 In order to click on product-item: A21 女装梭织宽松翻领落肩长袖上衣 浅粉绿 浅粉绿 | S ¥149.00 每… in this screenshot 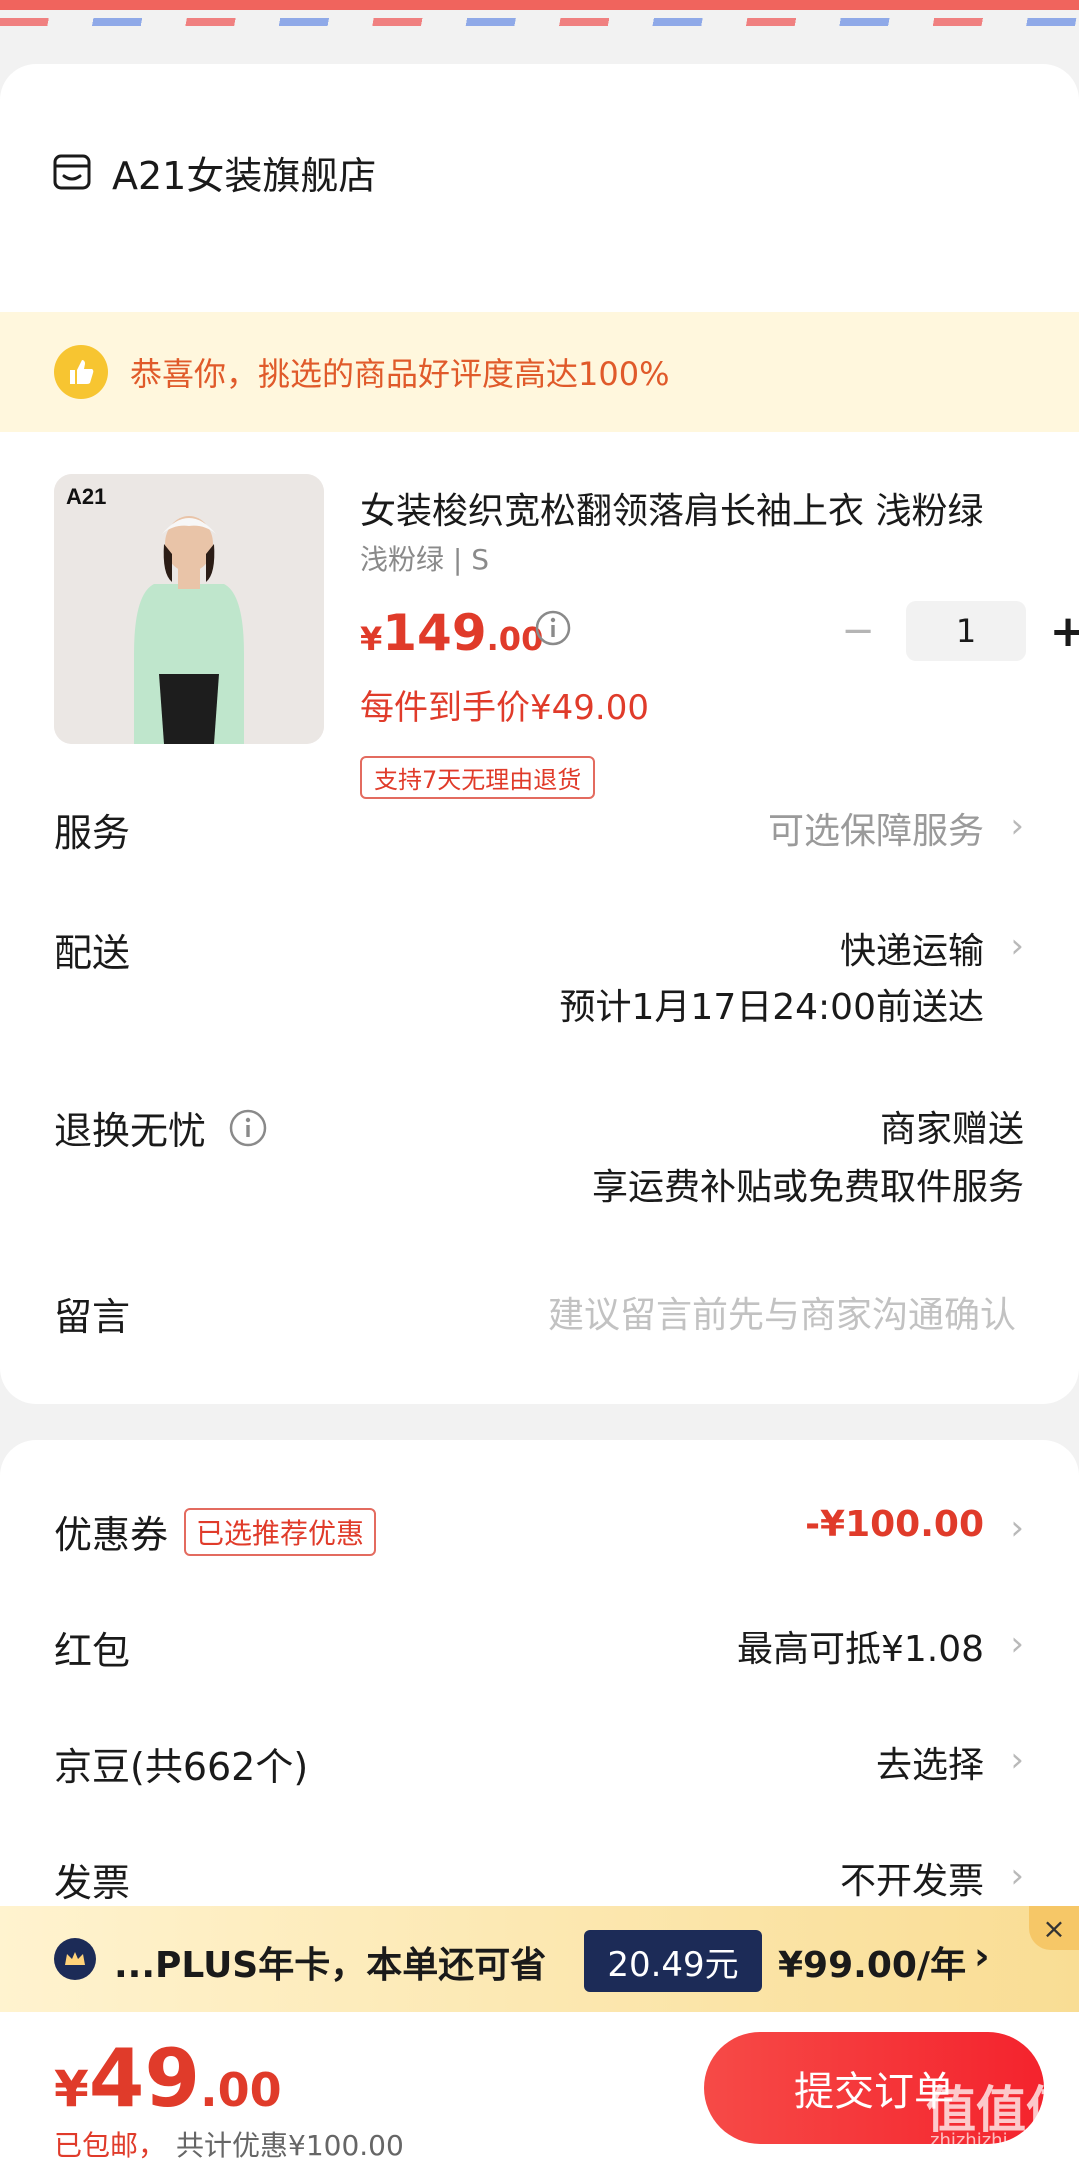, I will do `click(566, 639)`.